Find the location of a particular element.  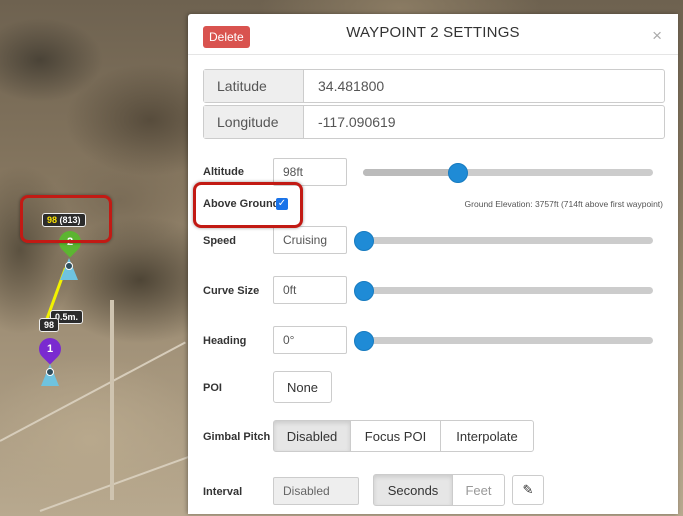

waypoint-label-highlight is located at coordinates (66, 219).